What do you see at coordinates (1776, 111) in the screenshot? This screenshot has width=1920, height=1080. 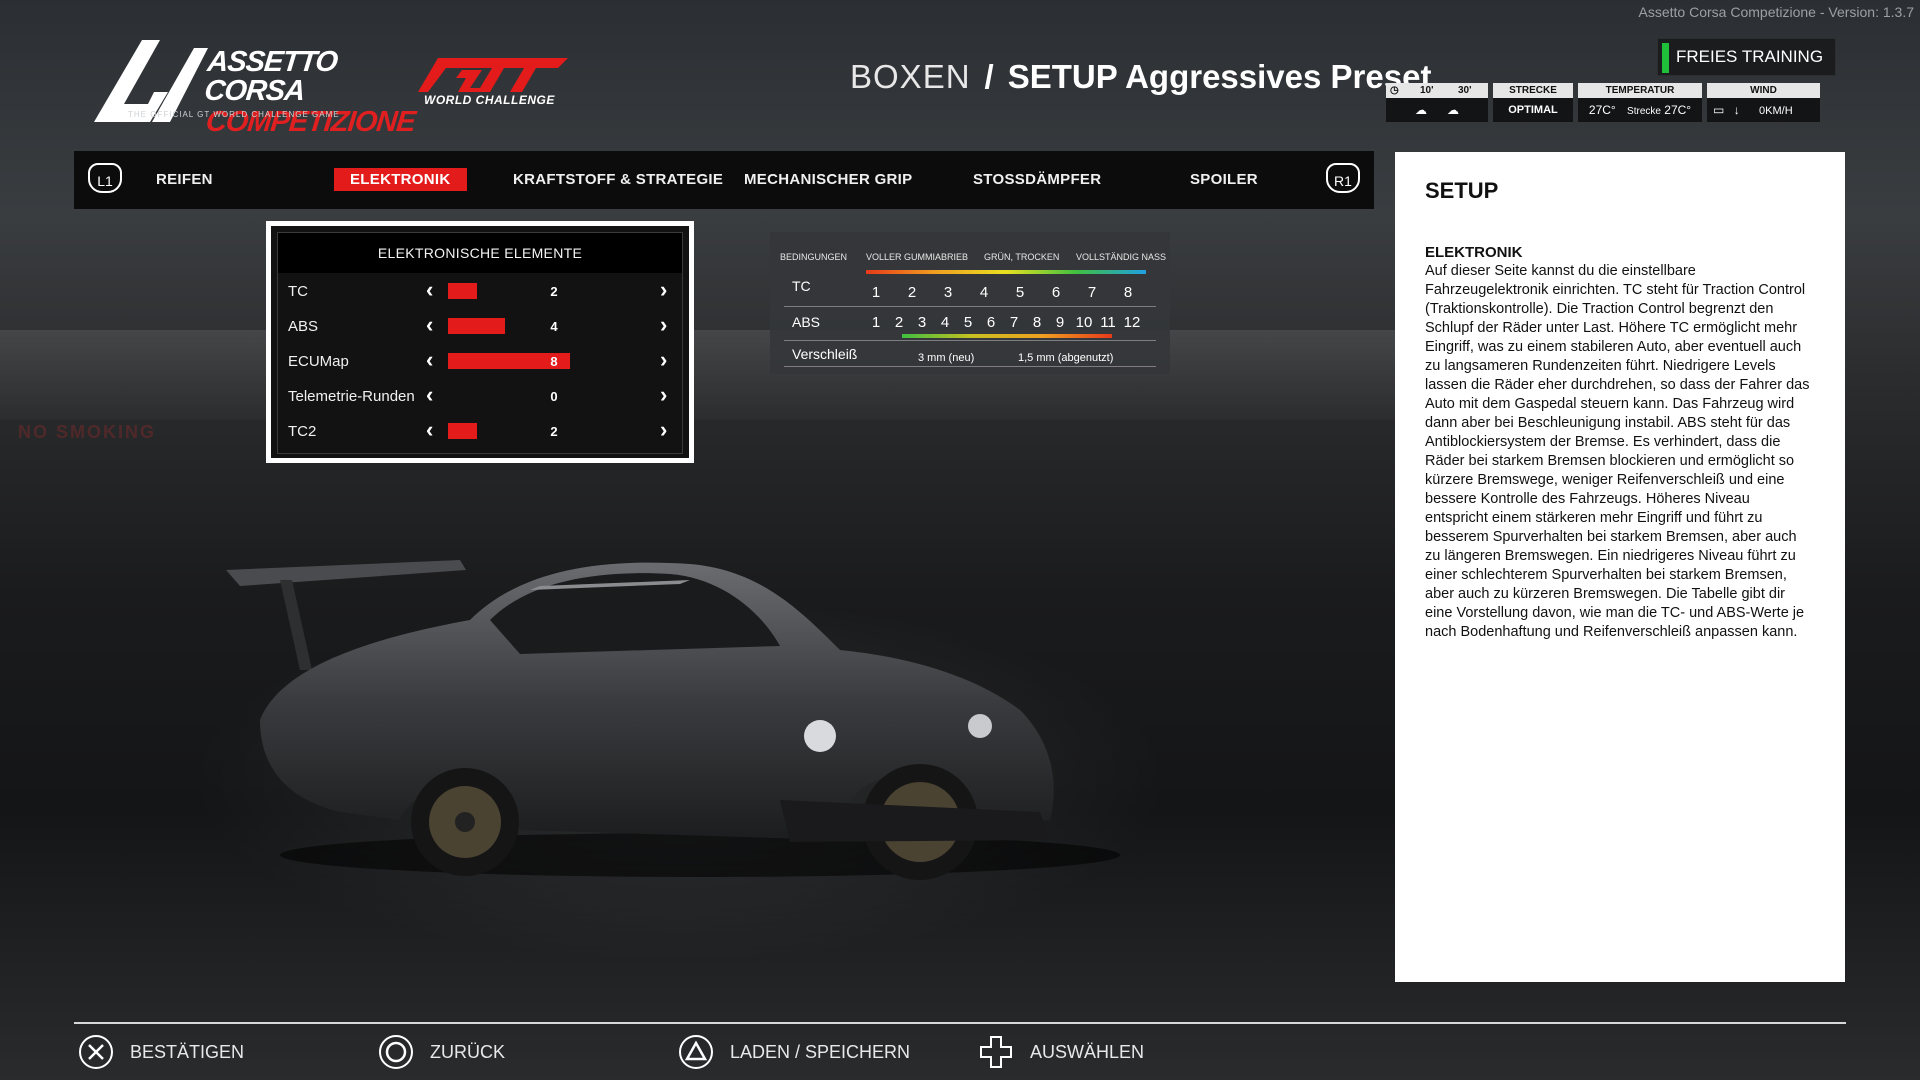 I see `wind-value: 0KM/H` at bounding box center [1776, 111].